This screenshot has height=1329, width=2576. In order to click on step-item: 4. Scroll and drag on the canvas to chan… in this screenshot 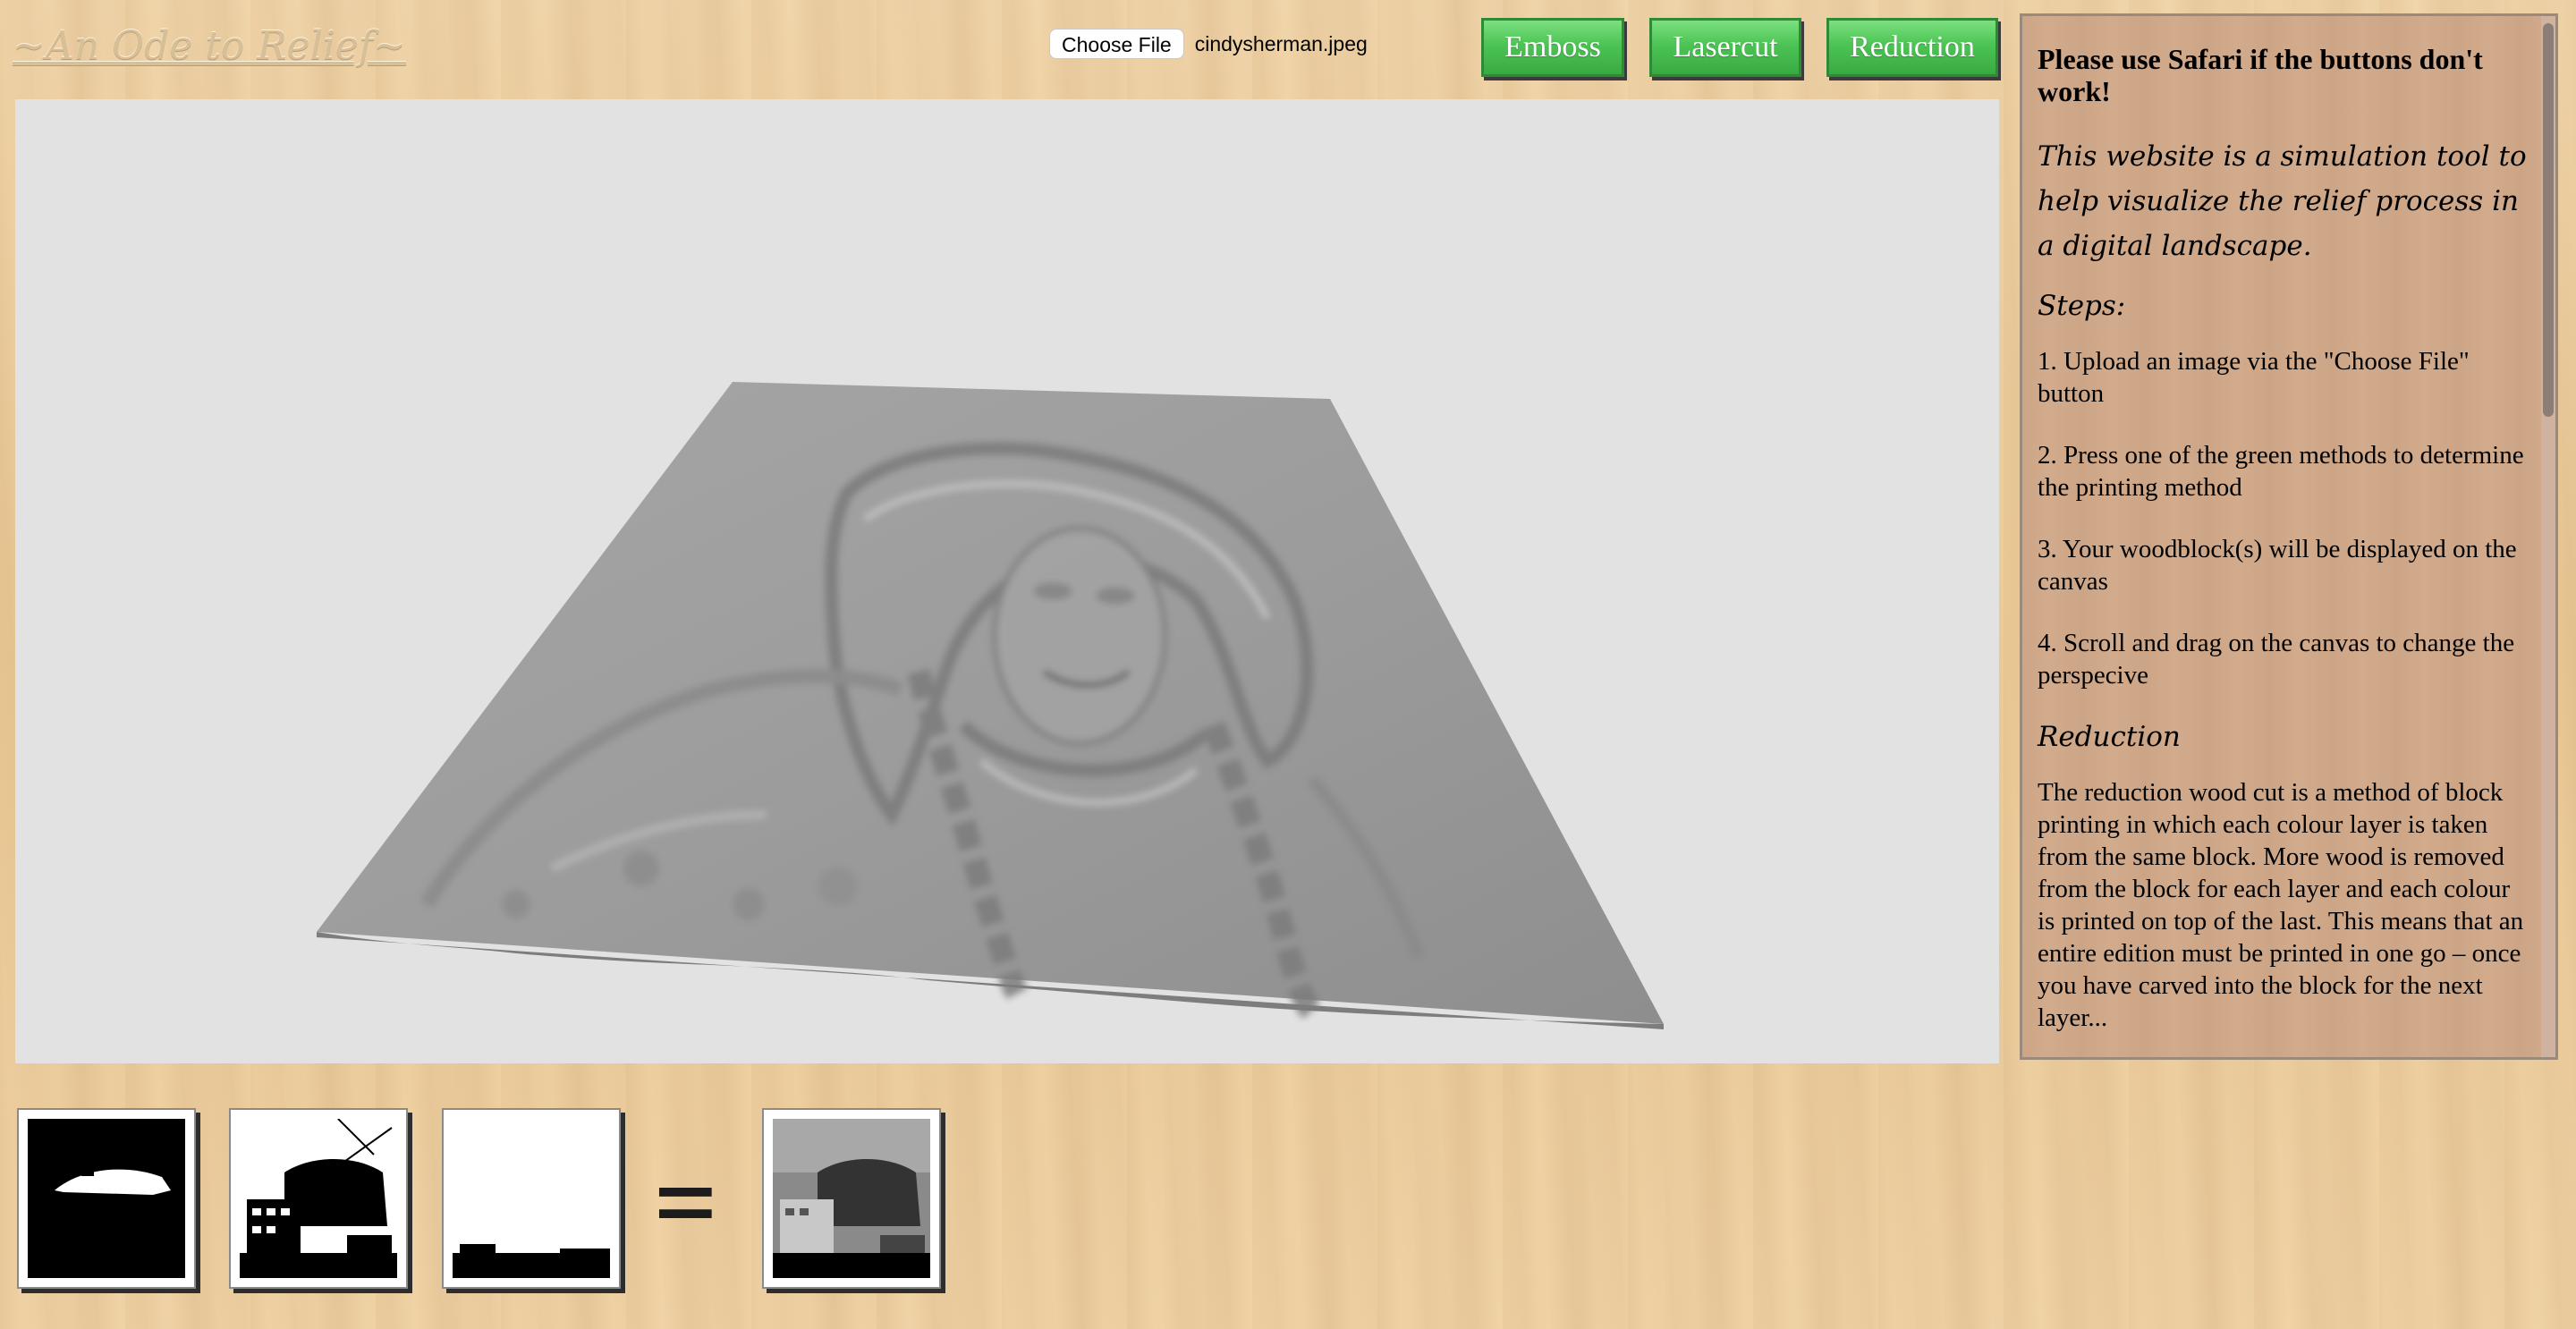, I will do `click(2276, 659)`.